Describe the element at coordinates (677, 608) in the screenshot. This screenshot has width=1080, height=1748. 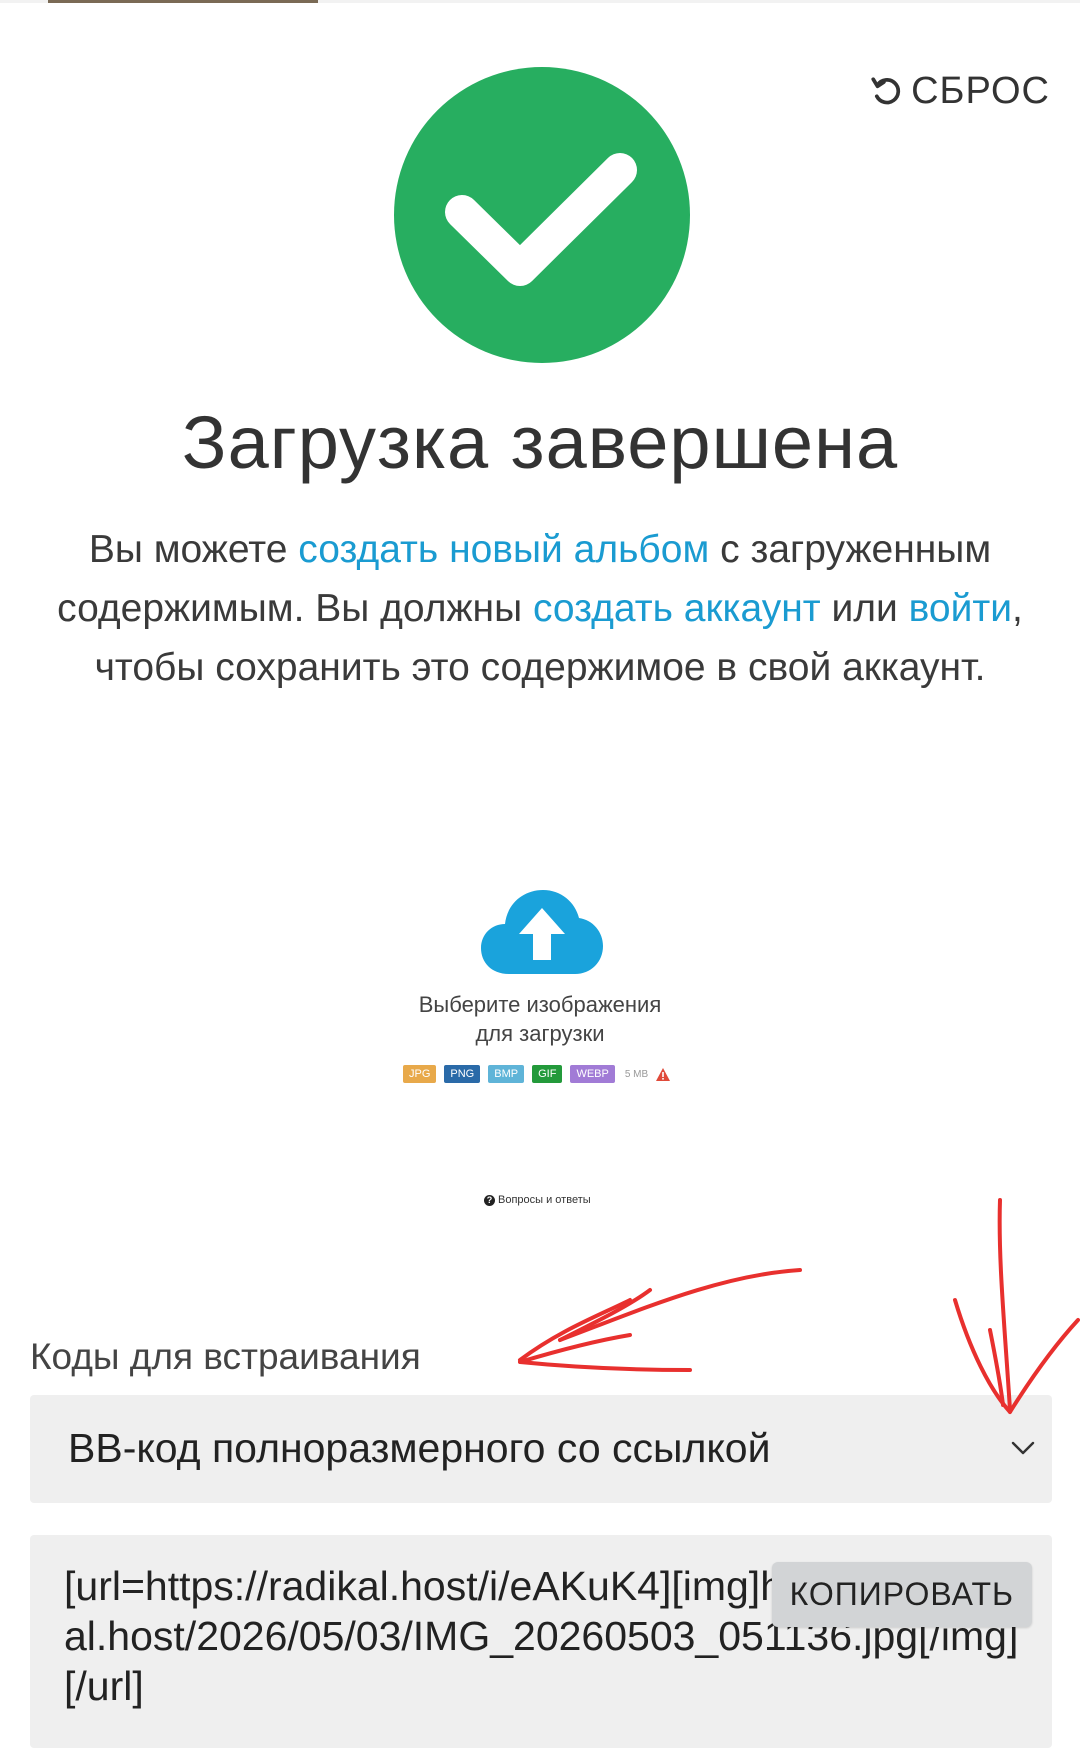
I see `create-account-link: создать аккаунт` at that location.